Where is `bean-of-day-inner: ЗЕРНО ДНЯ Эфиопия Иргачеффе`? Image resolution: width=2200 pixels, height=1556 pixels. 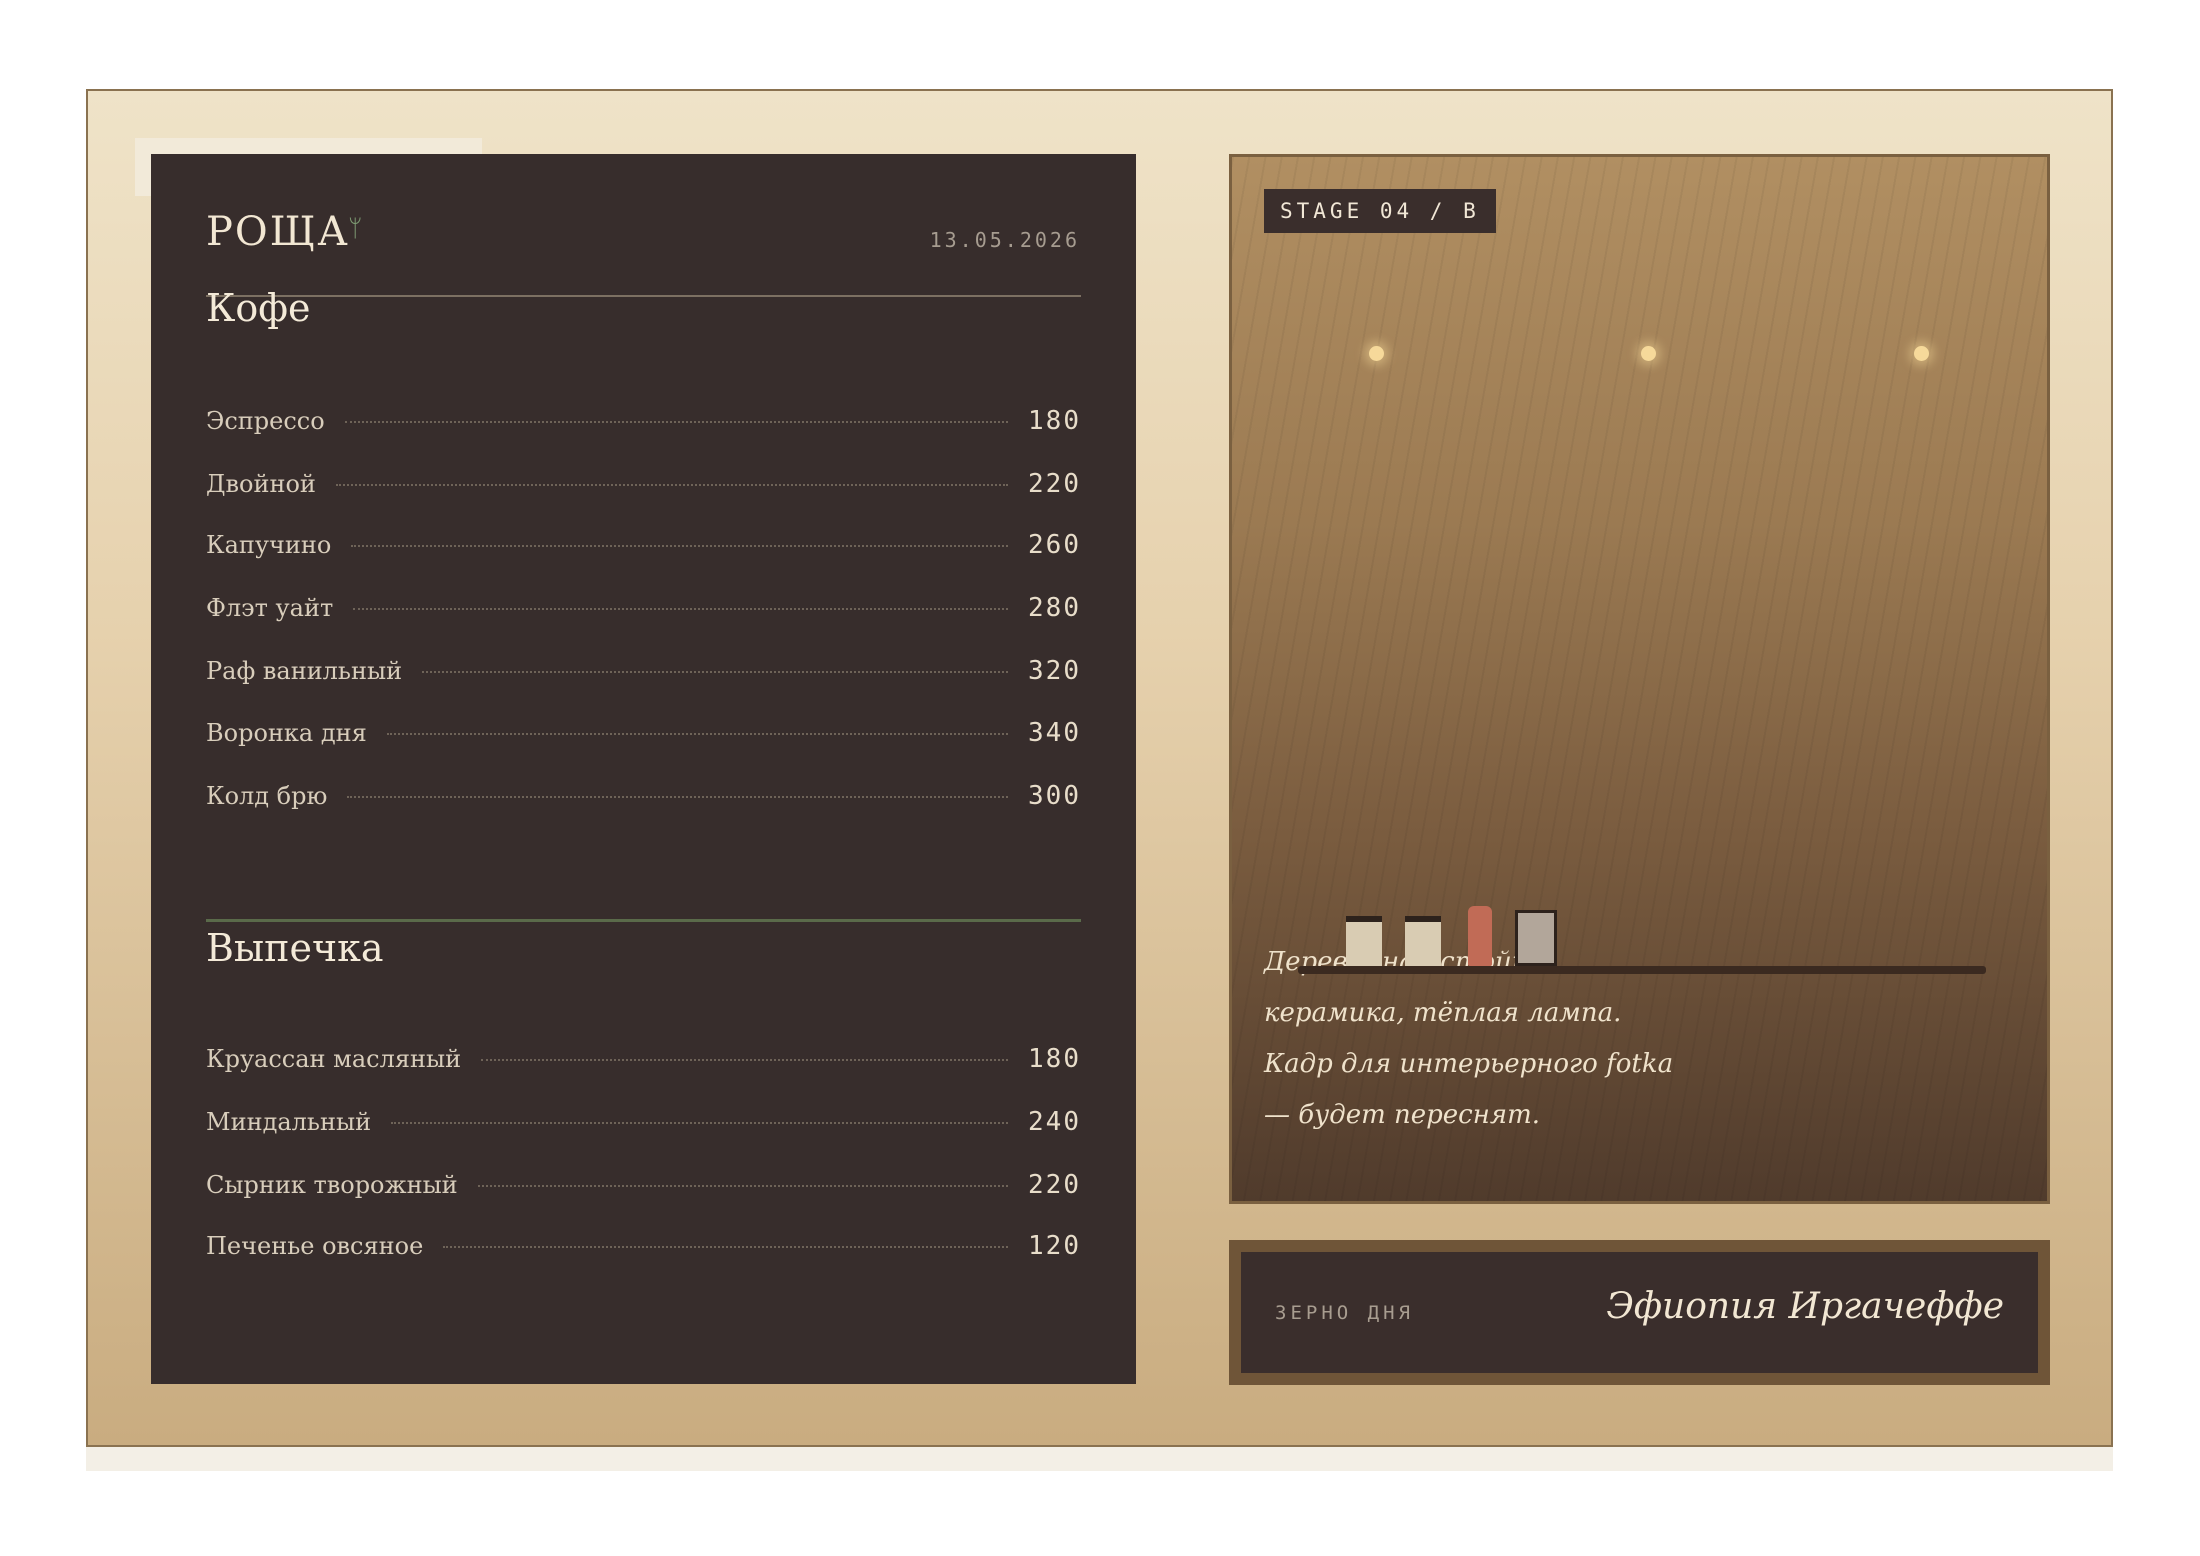 bean-of-day-inner: ЗЕРНО ДНЯ Эфиопия Иргачеффе is located at coordinates (1639, 1312).